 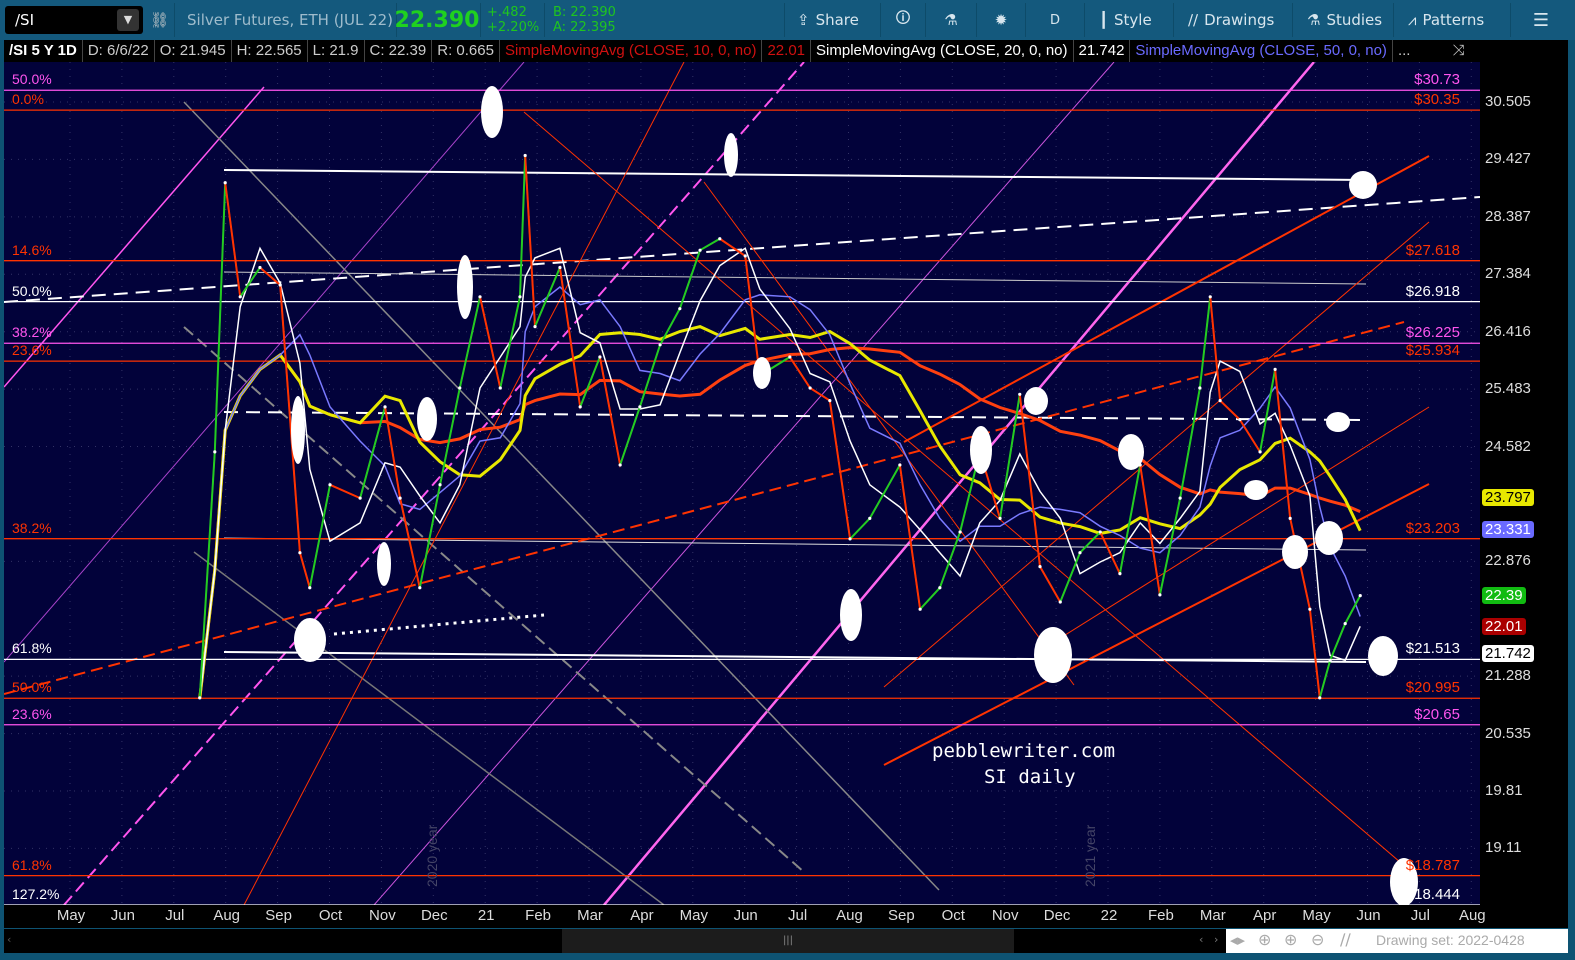 What do you see at coordinates (9, 939) in the screenshot?
I see `scroll-left-icon: ‹` at bounding box center [9, 939].